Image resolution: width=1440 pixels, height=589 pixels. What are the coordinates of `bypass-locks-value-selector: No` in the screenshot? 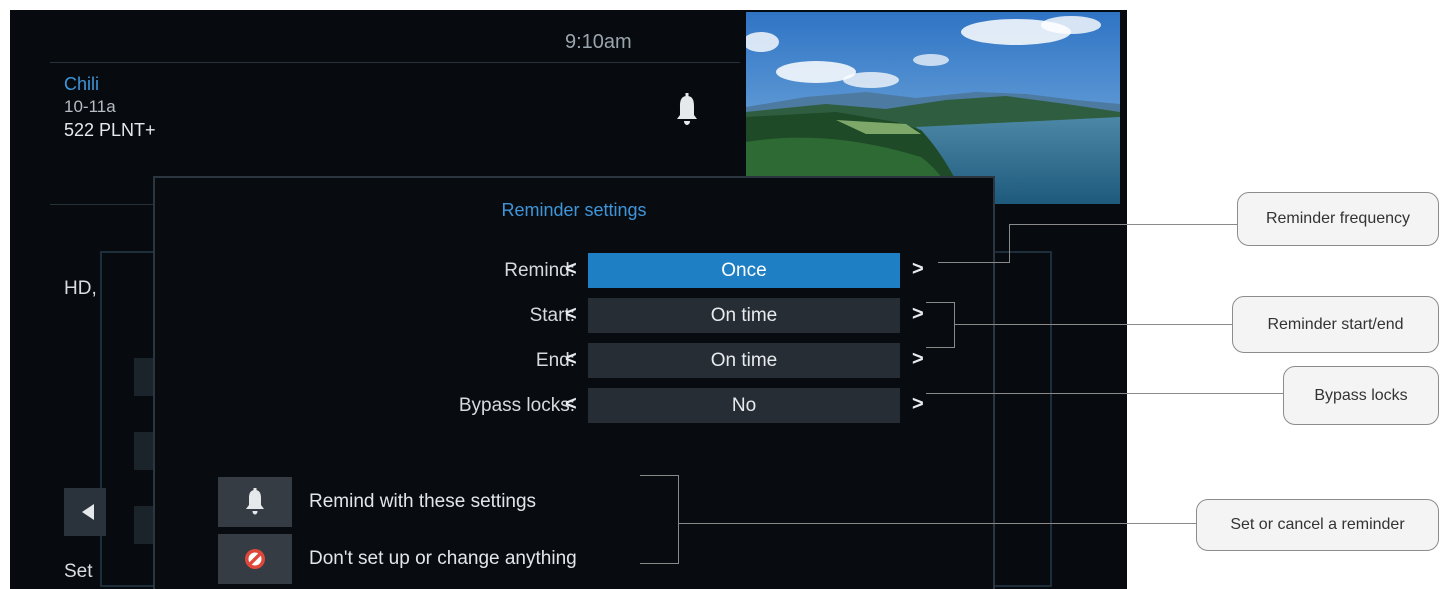 It's located at (744, 405).